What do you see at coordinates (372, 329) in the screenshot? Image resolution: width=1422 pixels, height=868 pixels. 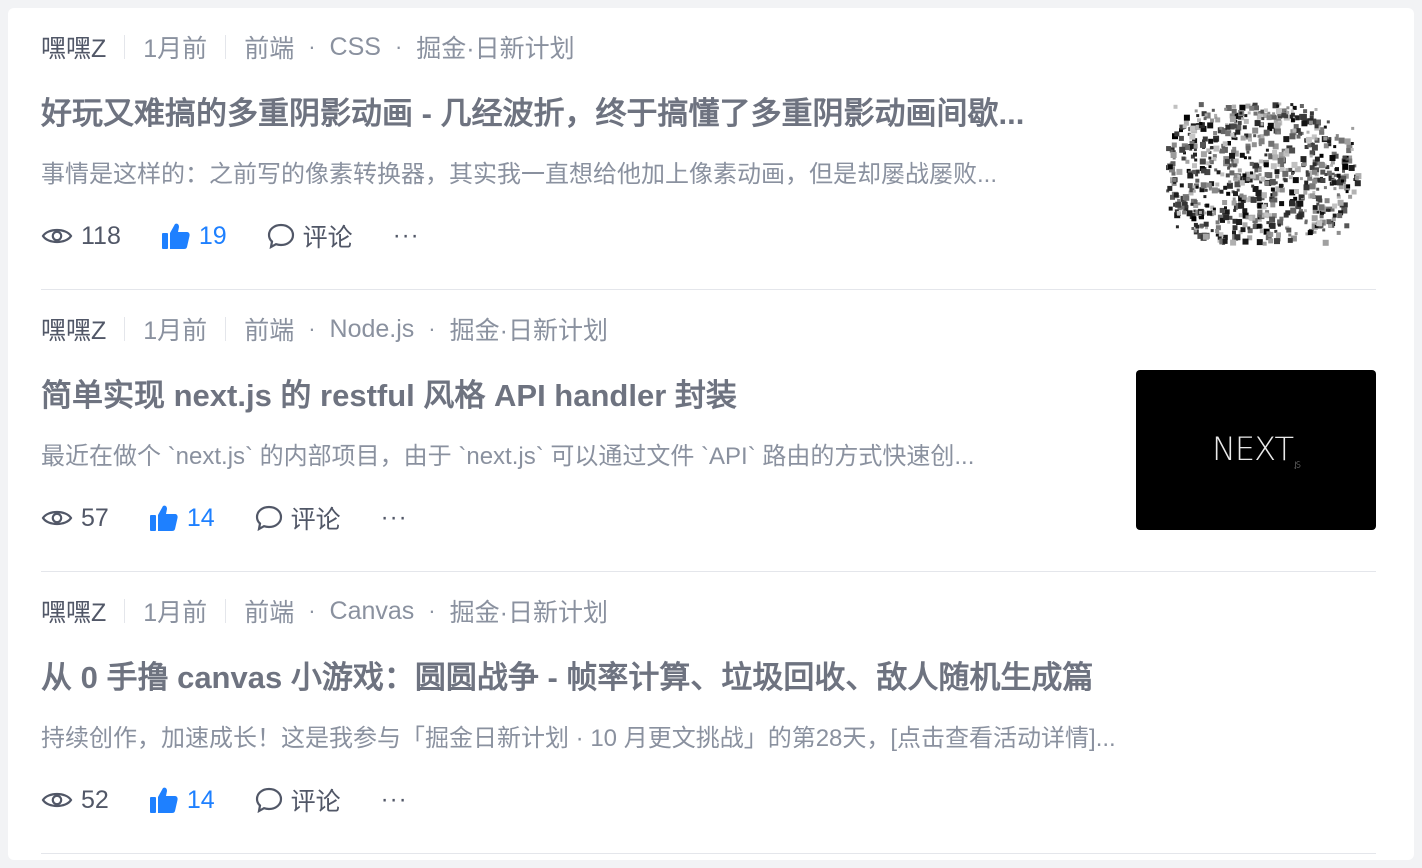 I see `tag-link: Node.js` at bounding box center [372, 329].